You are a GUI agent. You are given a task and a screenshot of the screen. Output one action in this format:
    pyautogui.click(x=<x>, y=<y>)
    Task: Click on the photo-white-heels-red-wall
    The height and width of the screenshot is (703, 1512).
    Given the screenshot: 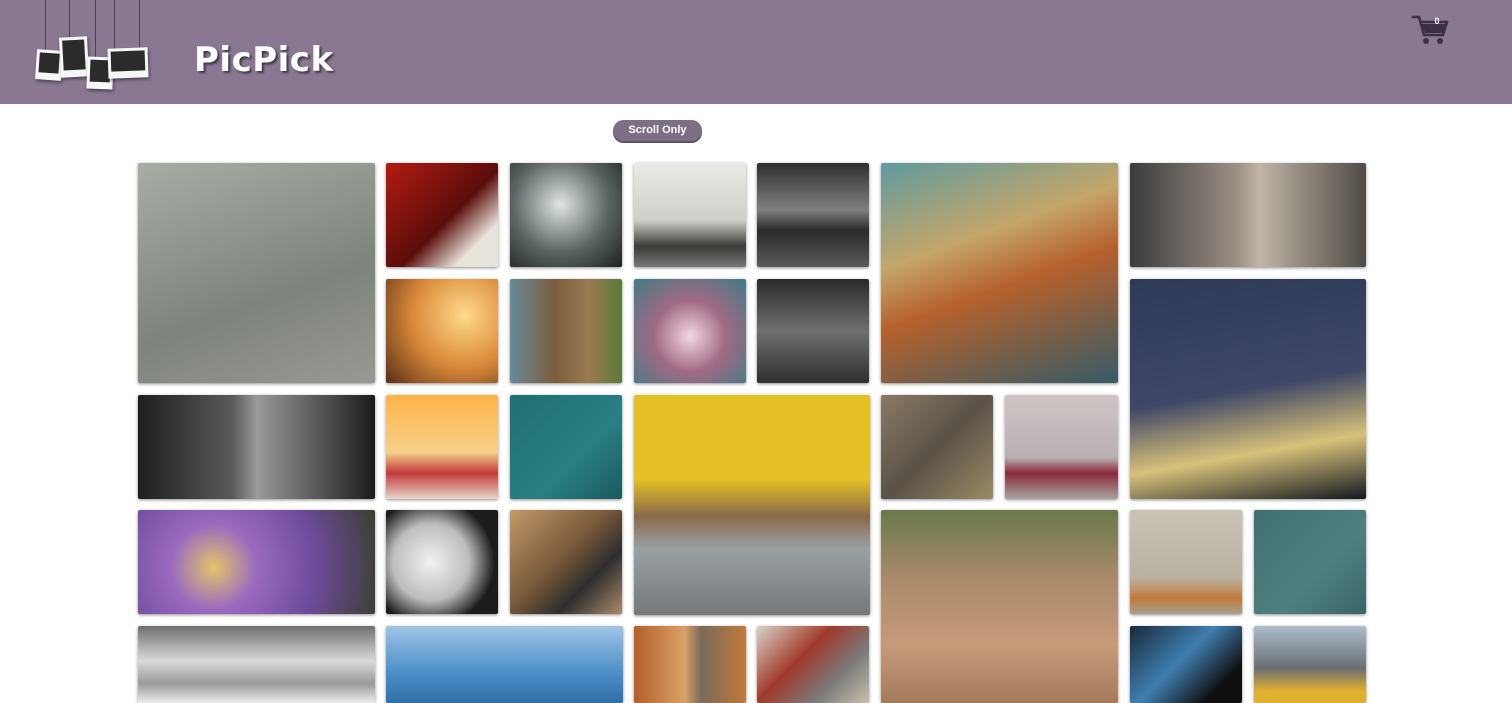 What is the action you would take?
    pyautogui.click(x=442, y=215)
    